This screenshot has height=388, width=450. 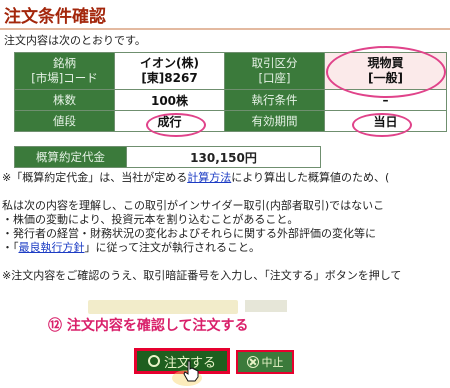 What do you see at coordinates (225, 15) in the screenshot?
I see `page-title: 注文条件確認` at bounding box center [225, 15].